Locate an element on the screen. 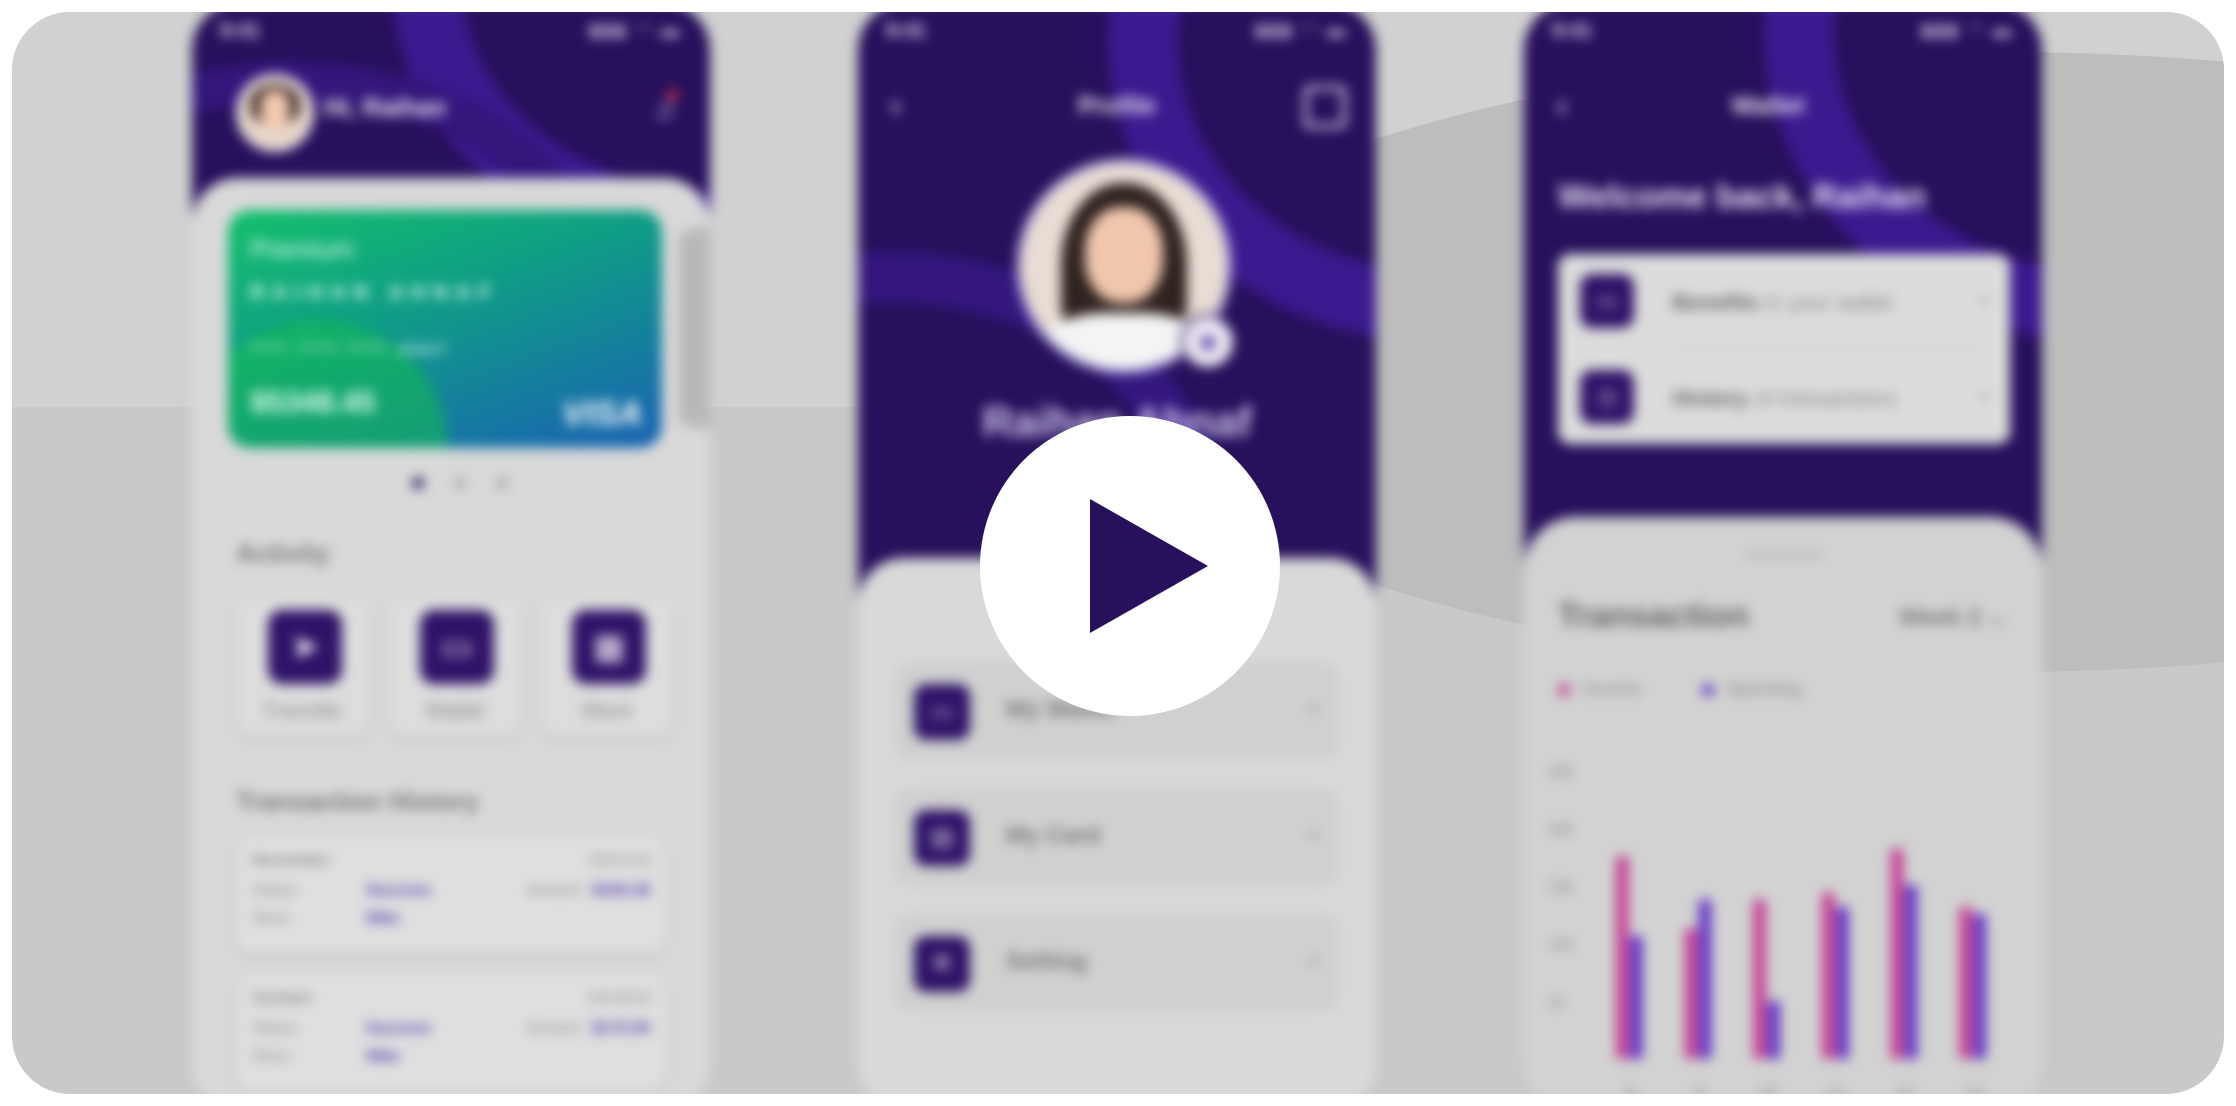  tile-label: More is located at coordinates (607, 710).